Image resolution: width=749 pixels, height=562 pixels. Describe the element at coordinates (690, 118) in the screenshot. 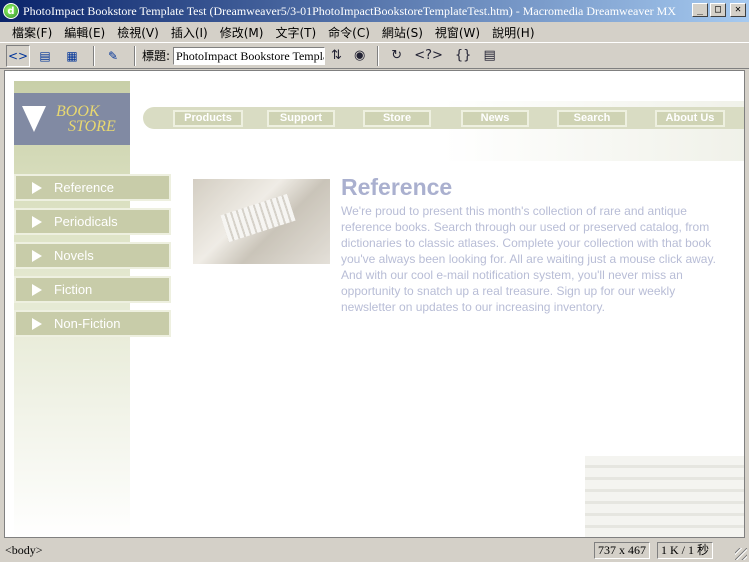

I see `nav-about-us: About Us` at that location.